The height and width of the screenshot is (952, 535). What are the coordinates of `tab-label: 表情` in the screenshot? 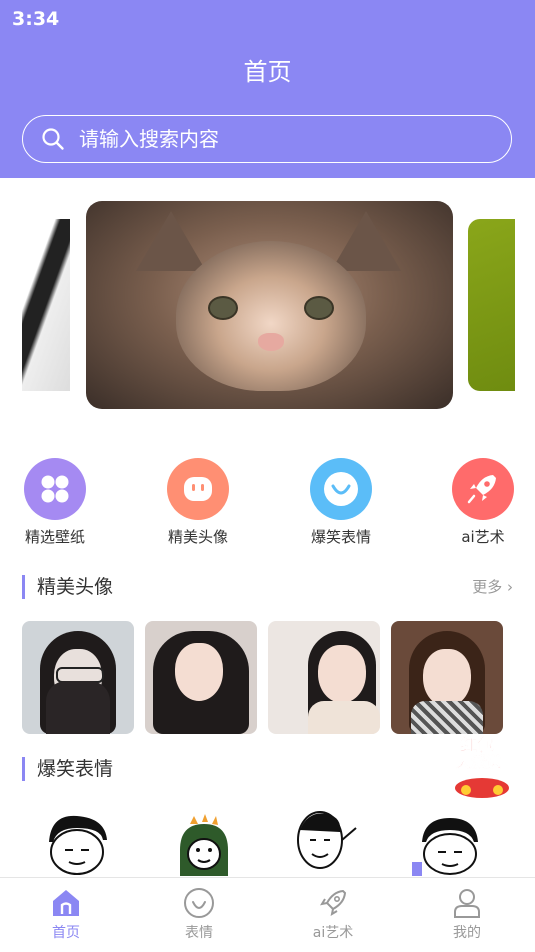 It's located at (199, 933).